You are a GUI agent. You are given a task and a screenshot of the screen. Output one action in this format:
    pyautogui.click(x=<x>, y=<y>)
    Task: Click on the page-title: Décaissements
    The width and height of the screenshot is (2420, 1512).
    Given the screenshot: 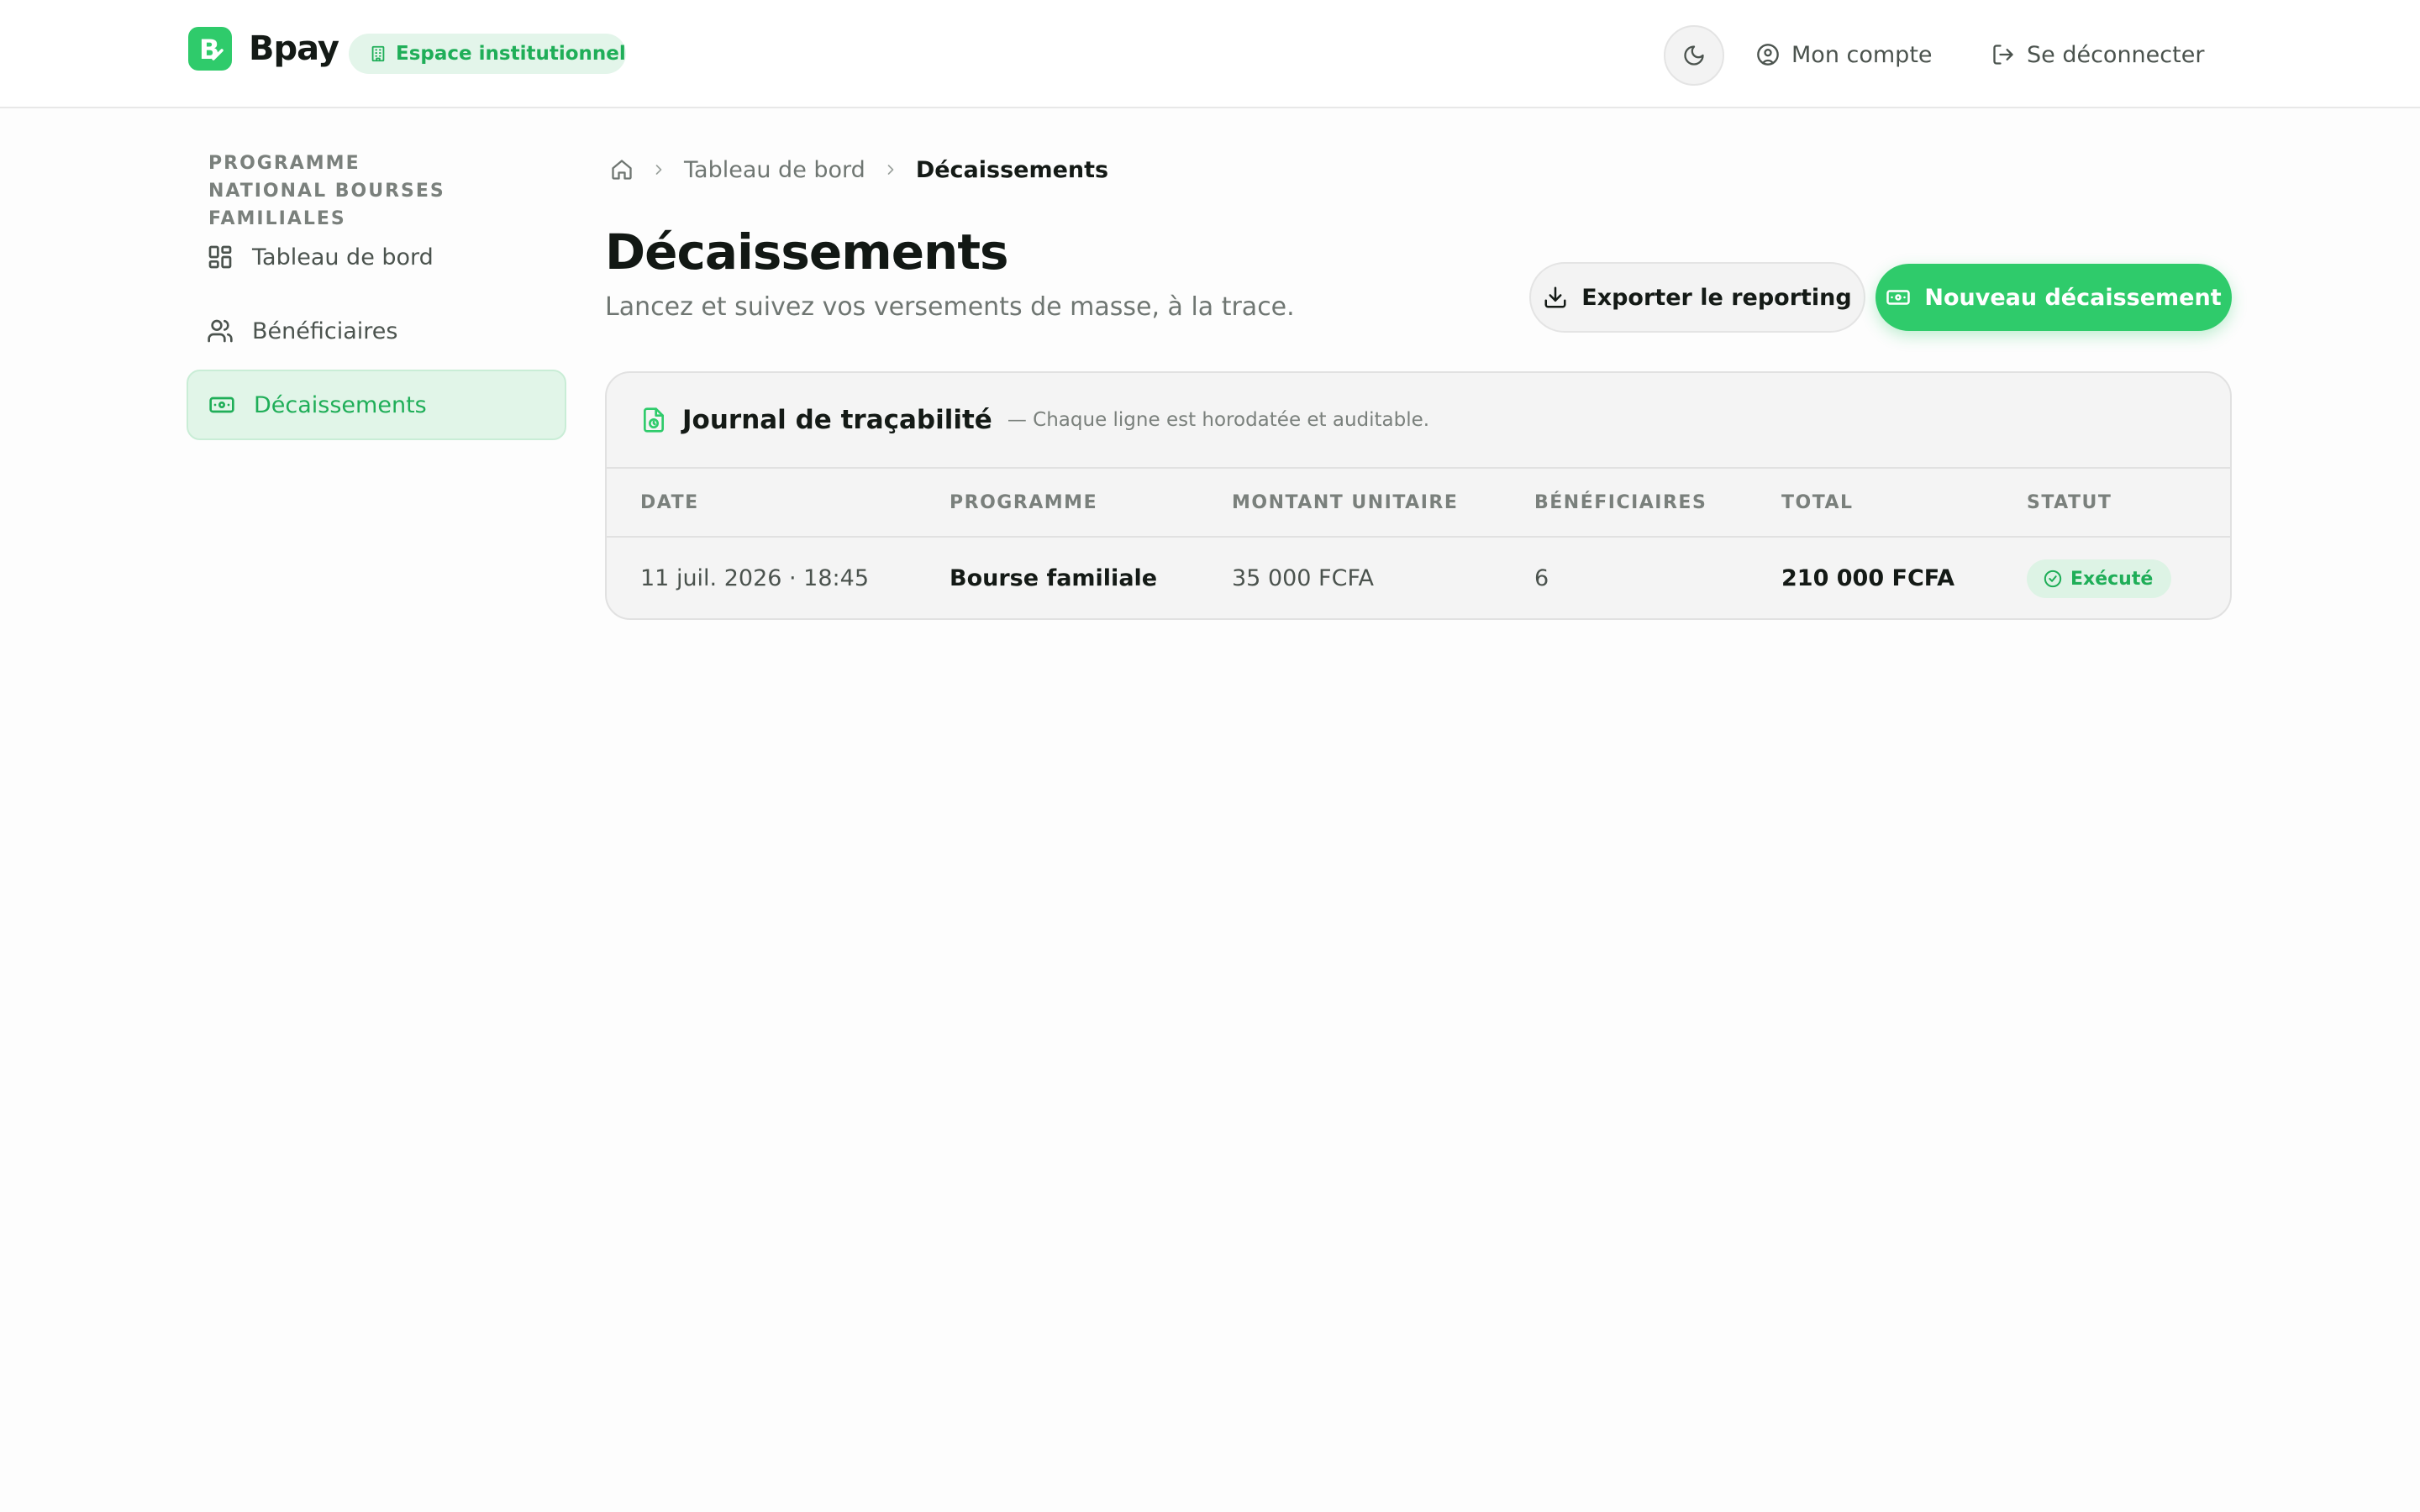 What is the action you would take?
    pyautogui.click(x=807, y=252)
    